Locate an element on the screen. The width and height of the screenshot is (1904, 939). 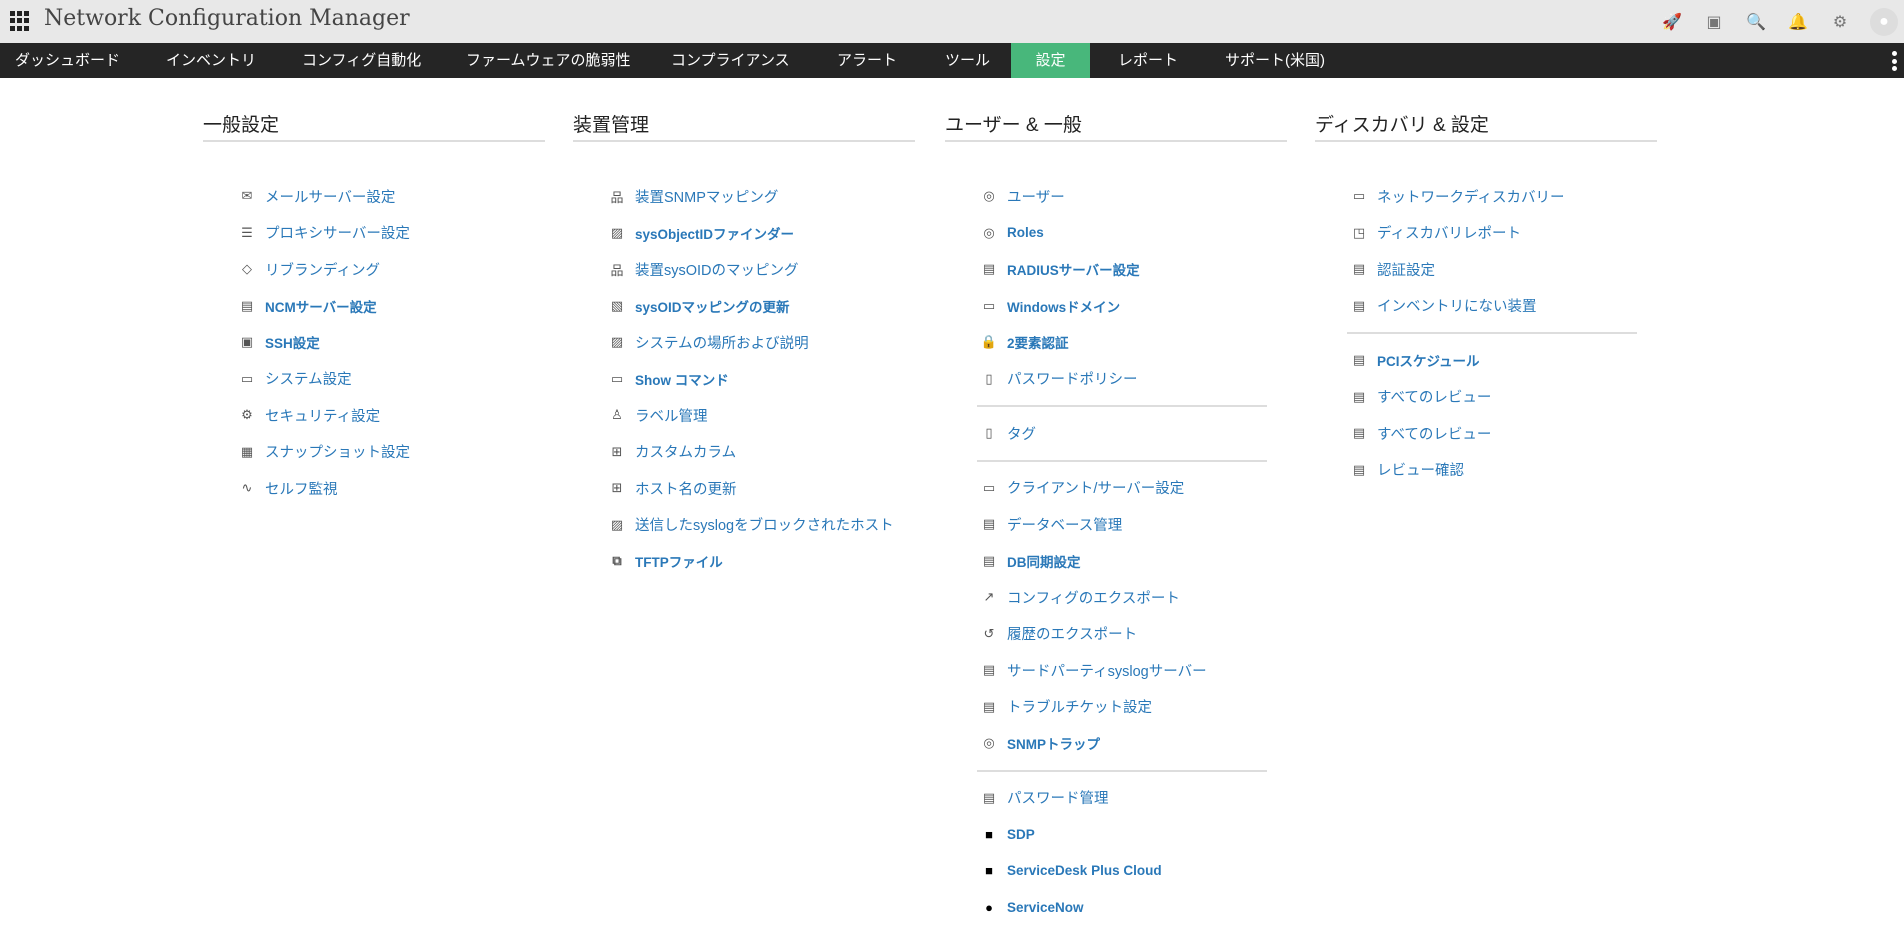
tab-1: インベントリ is located at coordinates (211, 60).